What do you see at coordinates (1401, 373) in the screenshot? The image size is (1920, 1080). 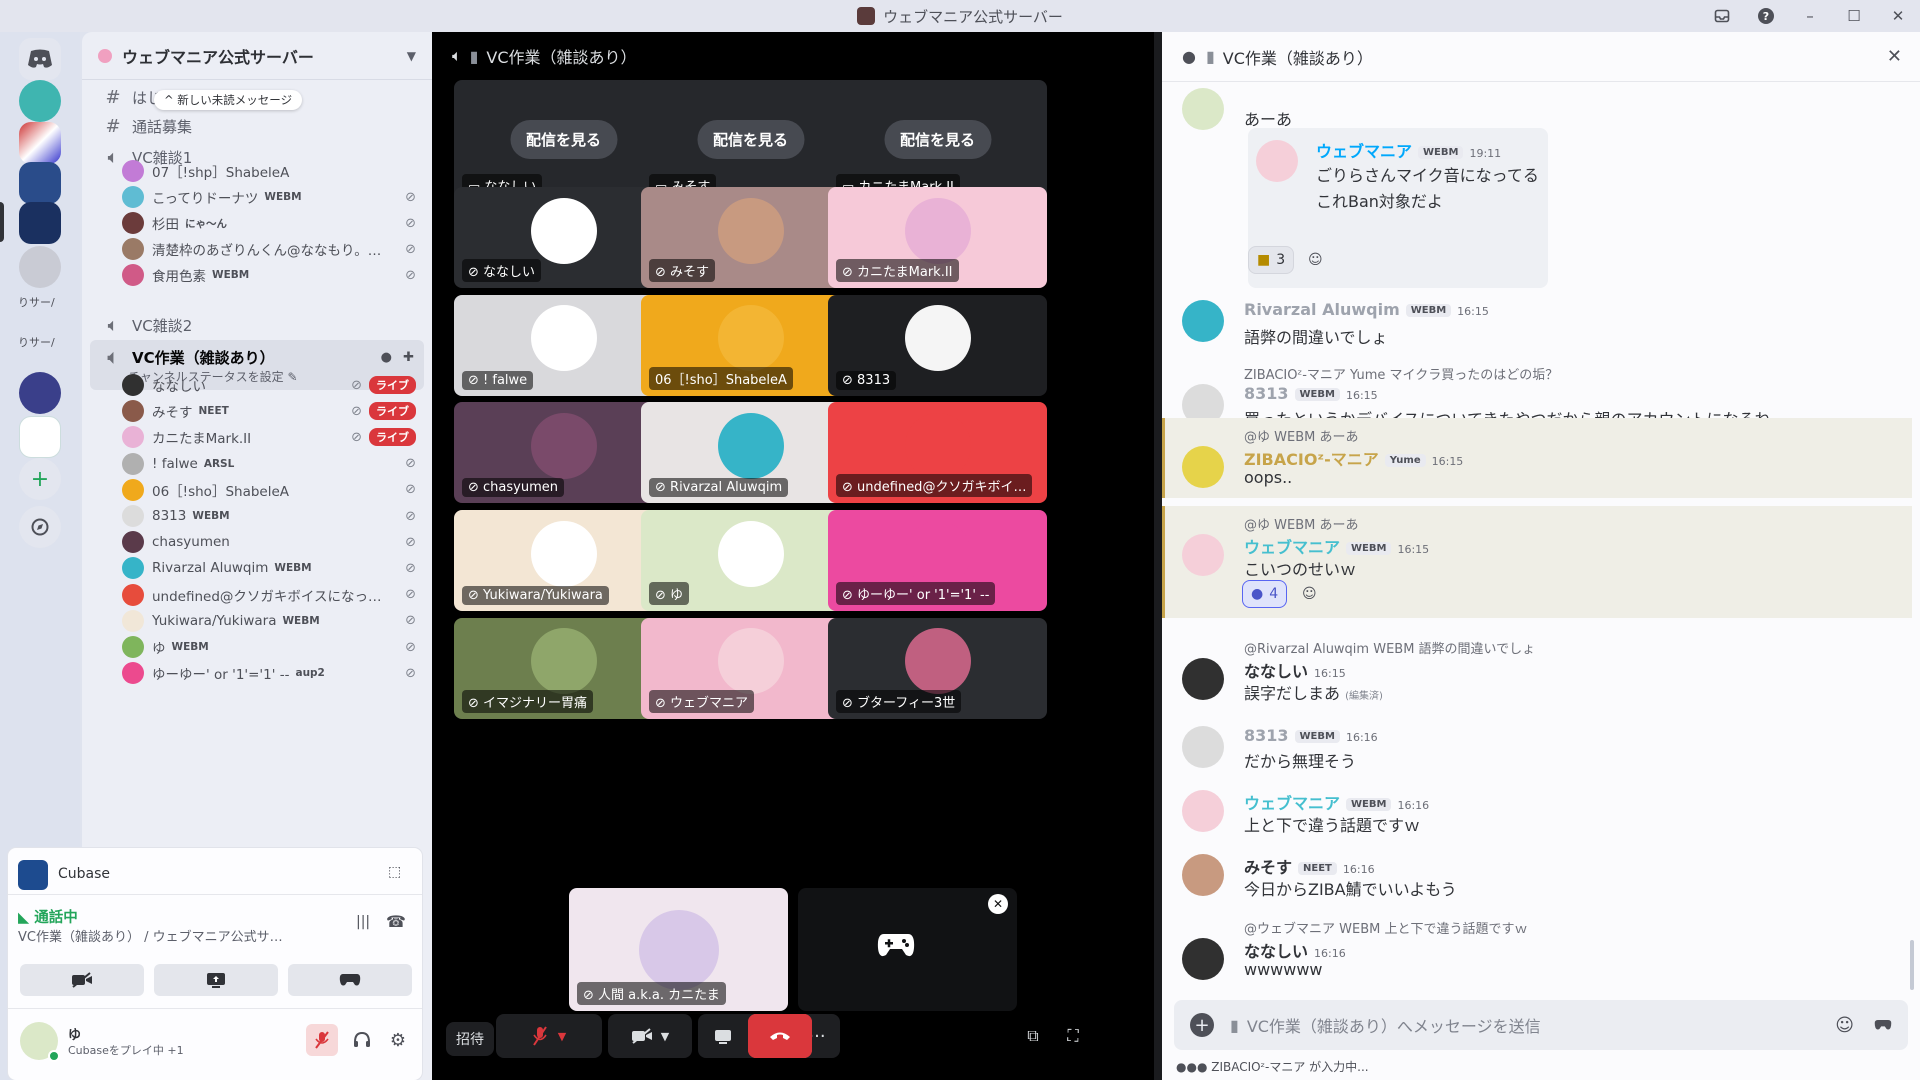 I see `reply-preview: ZIBACIOᶻ‐マニア Yume マイクラ買ったのはどの垢？` at bounding box center [1401, 373].